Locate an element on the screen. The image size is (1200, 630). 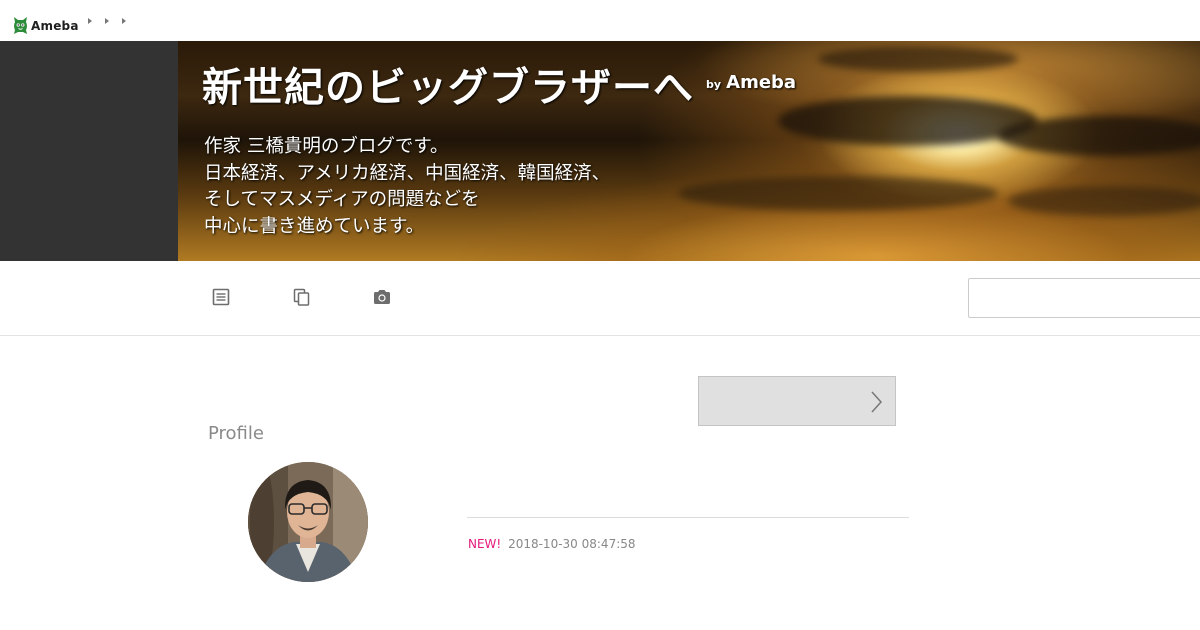
entry-timestamp: 2018-10-30 08:47:58 is located at coordinates (572, 544).